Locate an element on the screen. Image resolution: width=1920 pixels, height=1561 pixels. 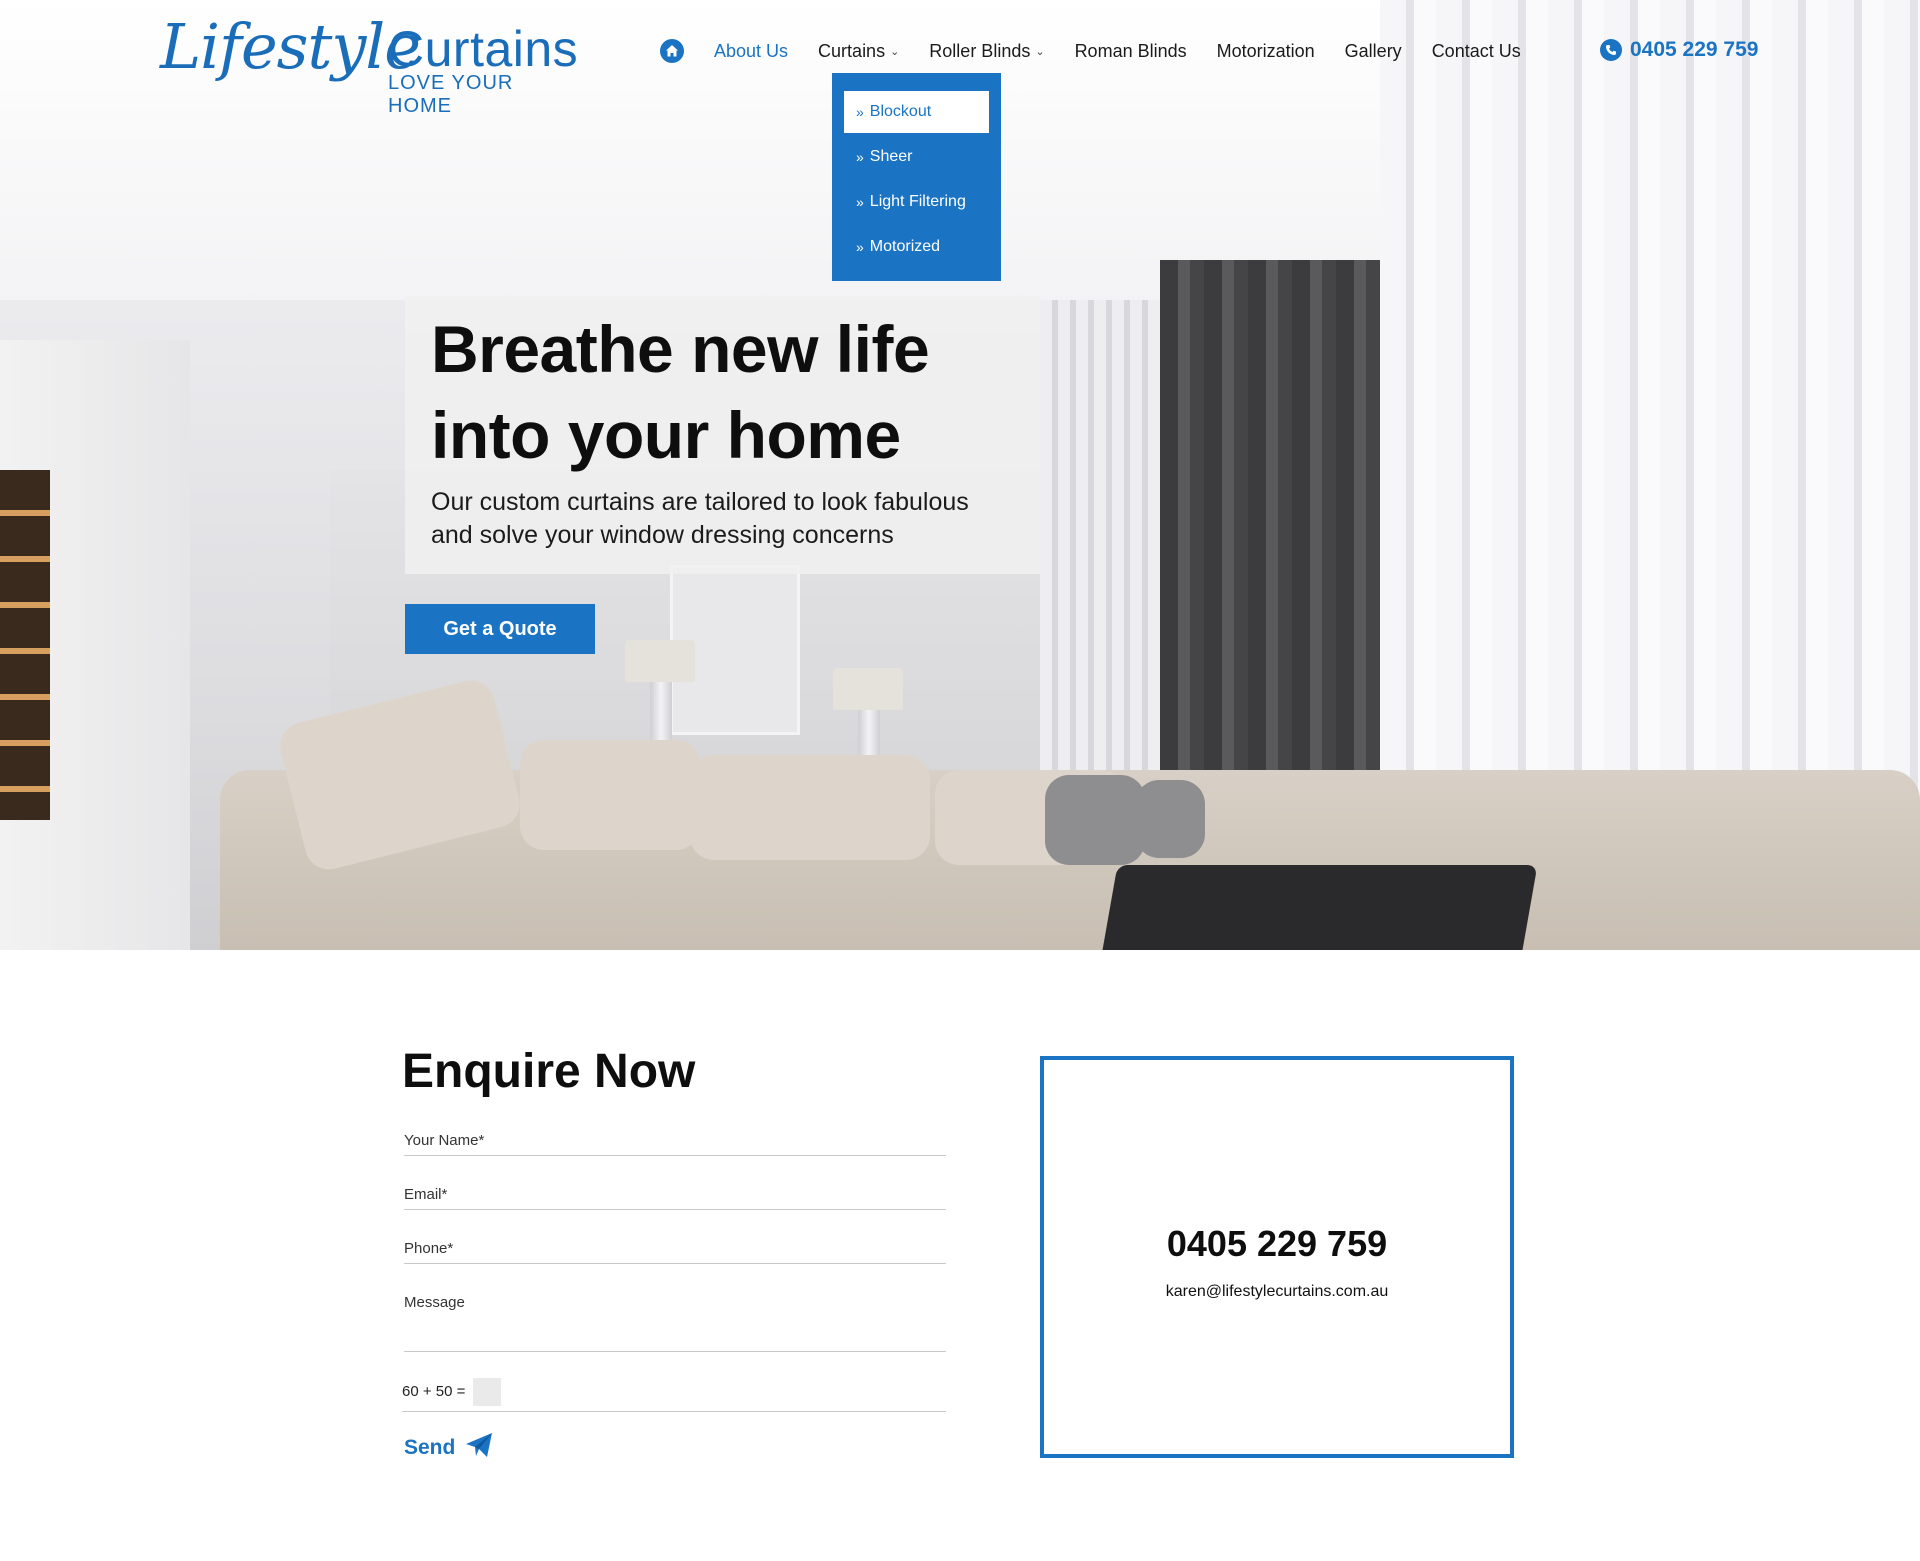
dropdown-item-label: Blockout is located at coordinates (900, 111).